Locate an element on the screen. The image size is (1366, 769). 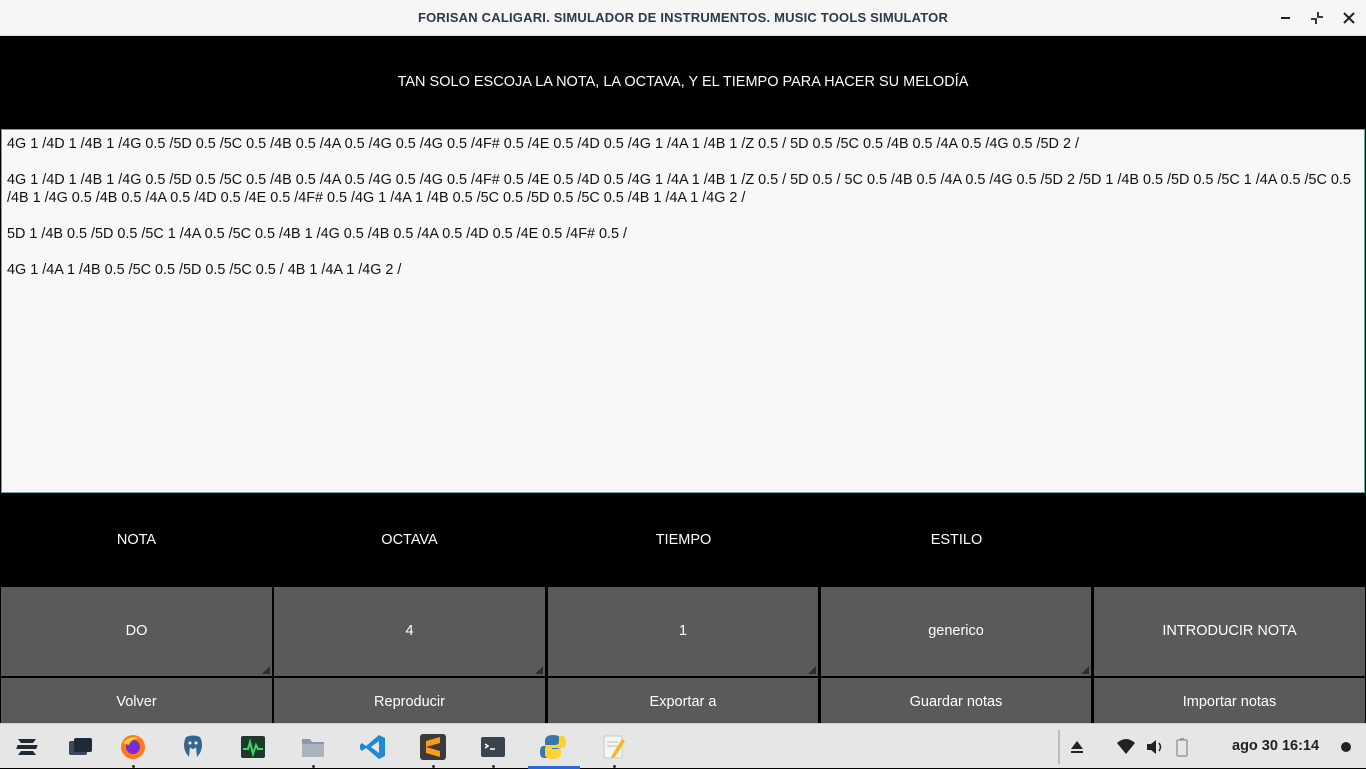
close-button is located at coordinates (1349, 18).